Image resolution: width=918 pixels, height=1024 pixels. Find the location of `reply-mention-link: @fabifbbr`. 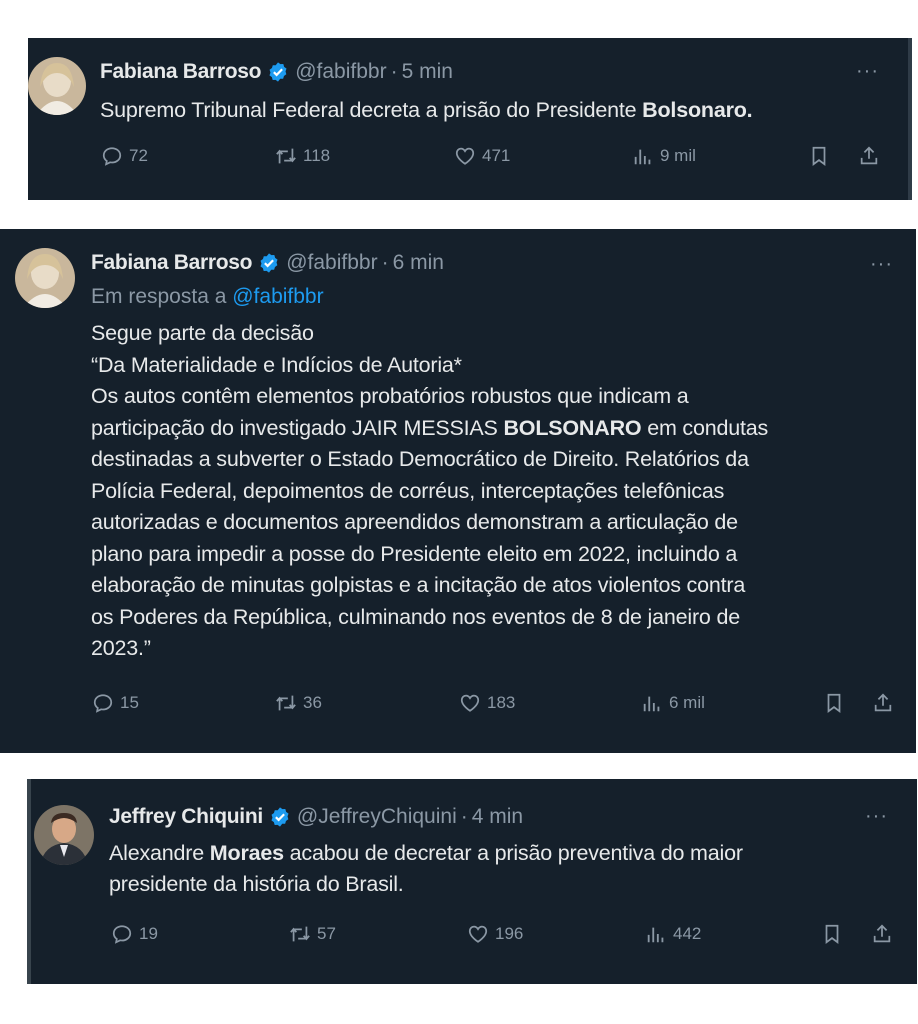

reply-mention-link: @fabifbbr is located at coordinates (277, 296).